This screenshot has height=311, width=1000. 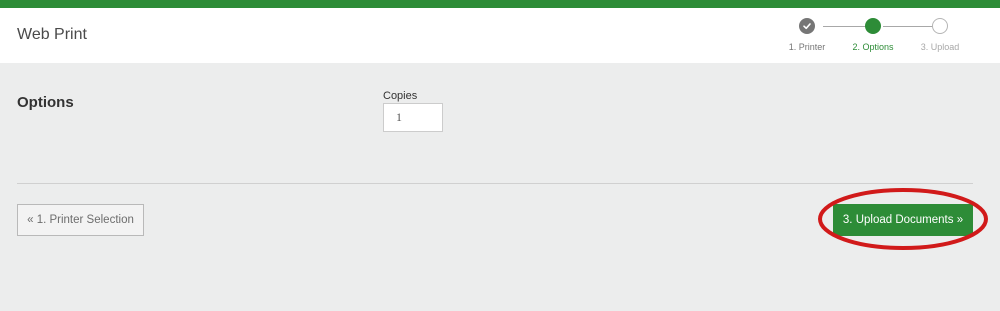 What do you see at coordinates (807, 35) in the screenshot?
I see `step-printer: 1. Printer` at bounding box center [807, 35].